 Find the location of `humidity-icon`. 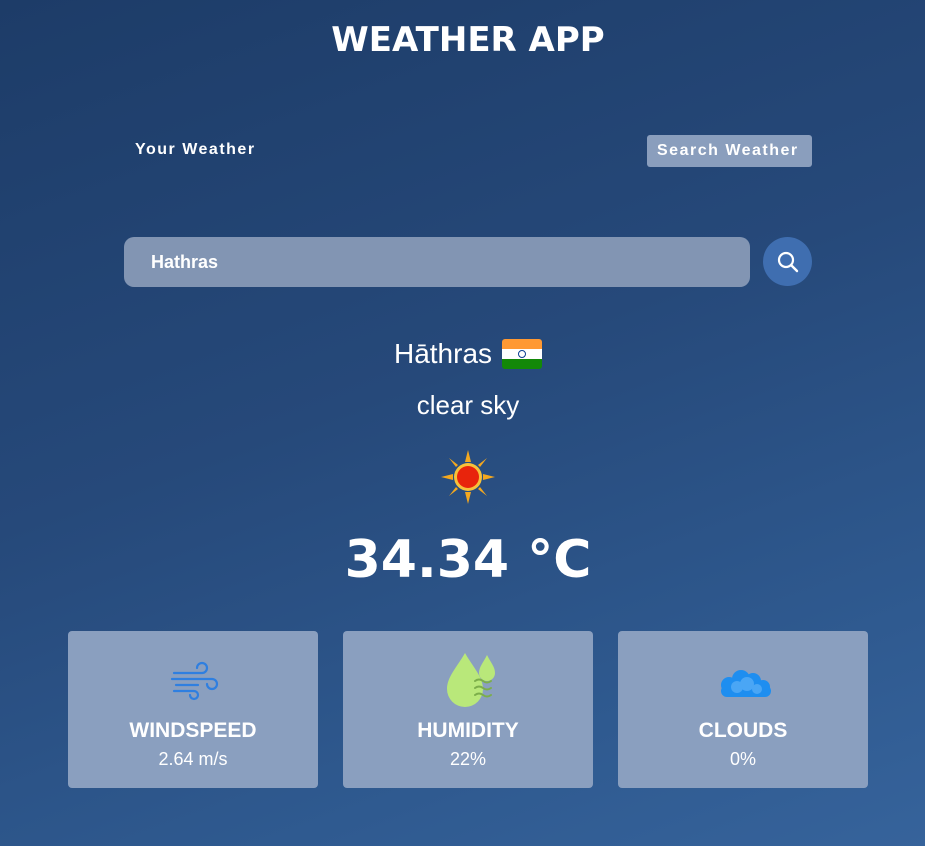

humidity-icon is located at coordinates (471, 680).